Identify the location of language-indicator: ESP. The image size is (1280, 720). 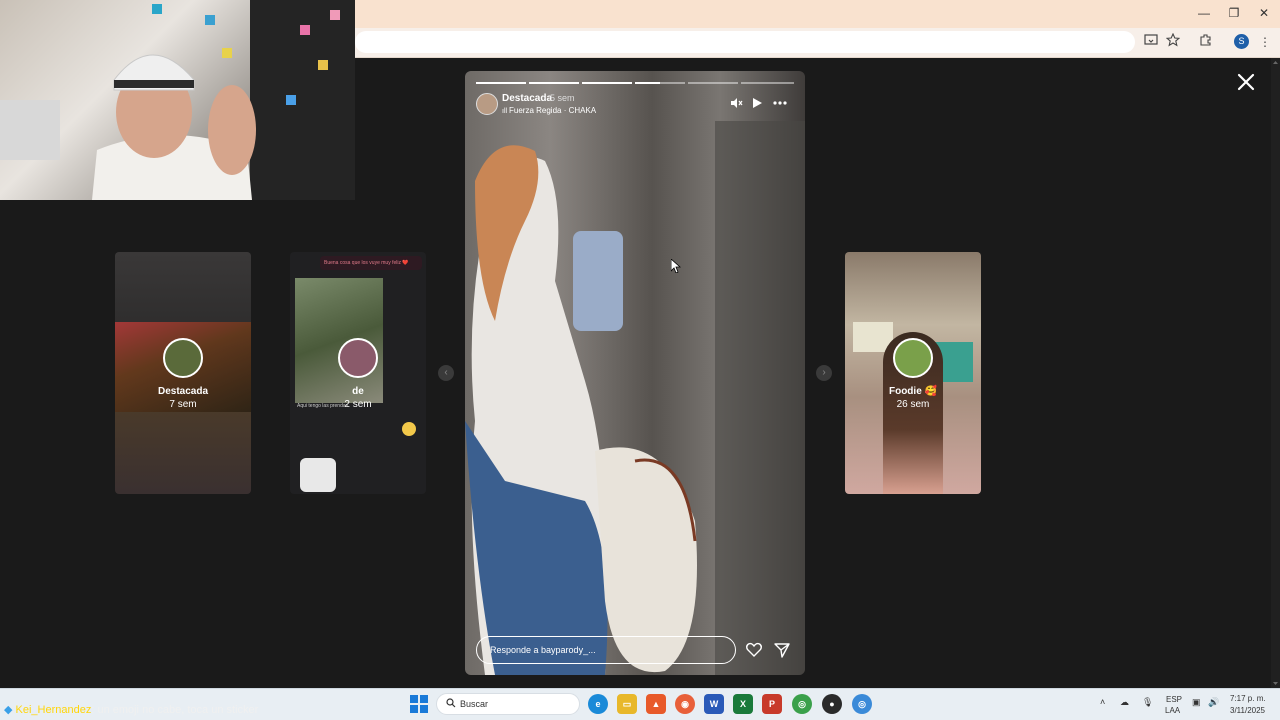
(1174, 699).